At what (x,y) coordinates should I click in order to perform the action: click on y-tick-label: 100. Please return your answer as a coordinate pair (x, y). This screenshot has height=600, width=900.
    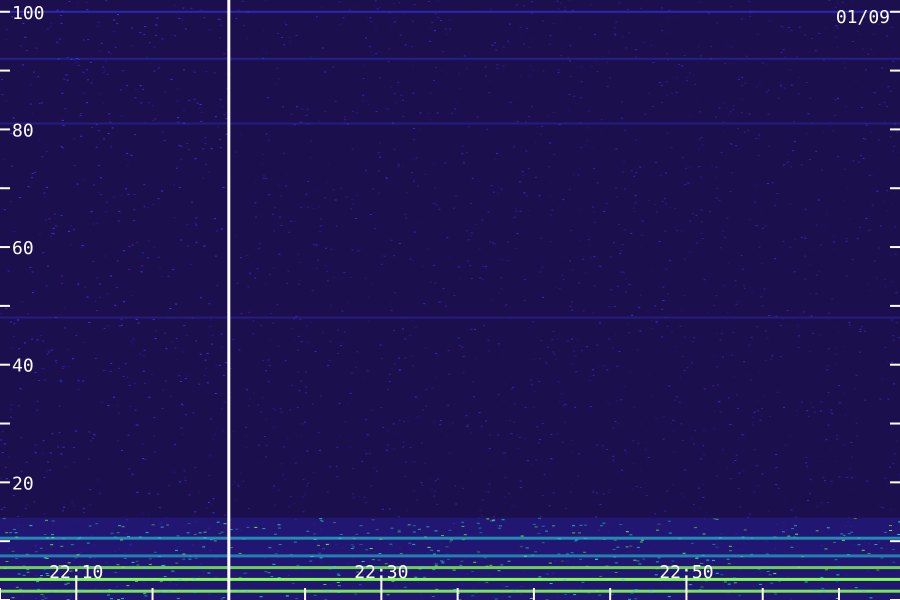
    Looking at the image, I should click on (28, 13).